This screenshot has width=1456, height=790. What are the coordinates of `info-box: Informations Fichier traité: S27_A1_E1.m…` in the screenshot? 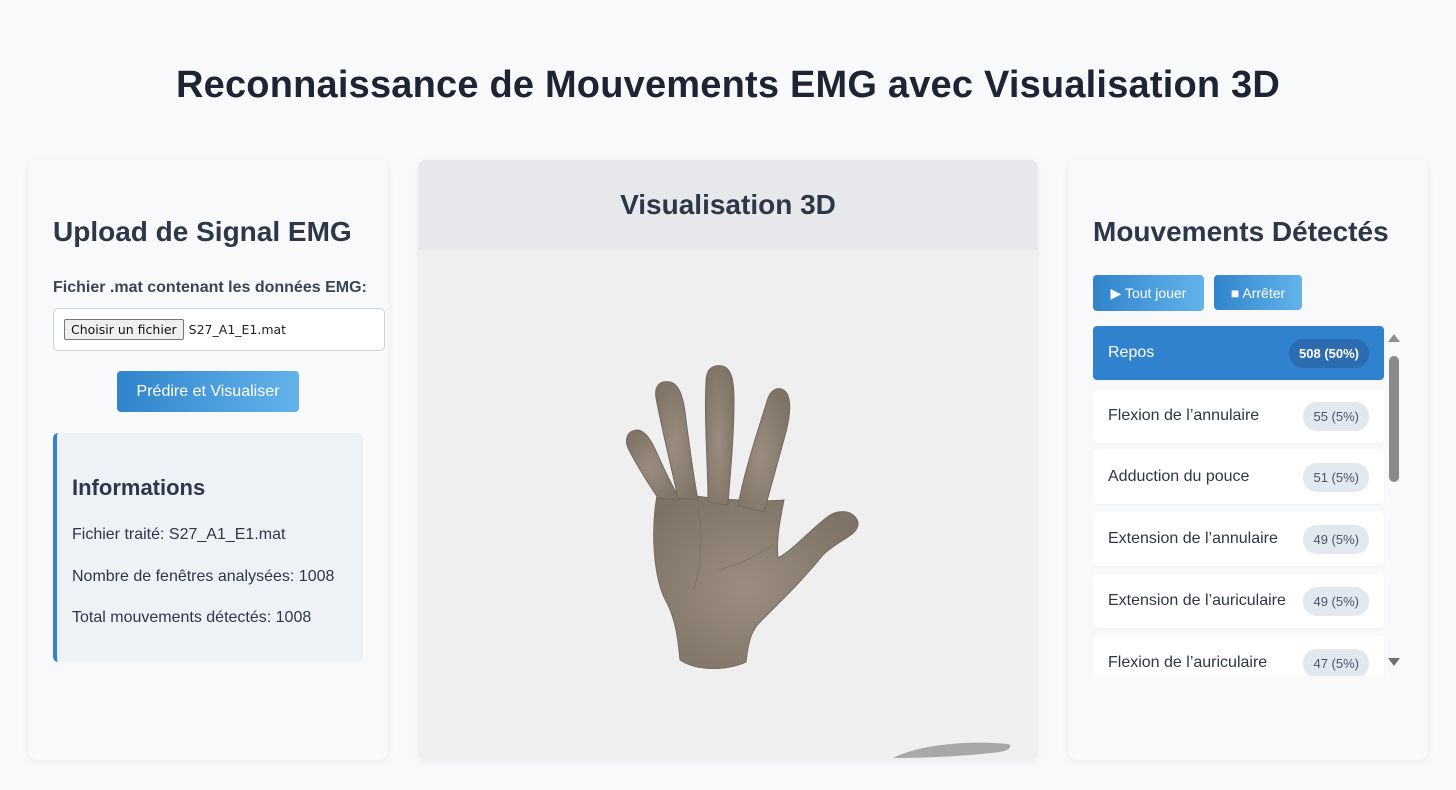 It's located at (208, 547).